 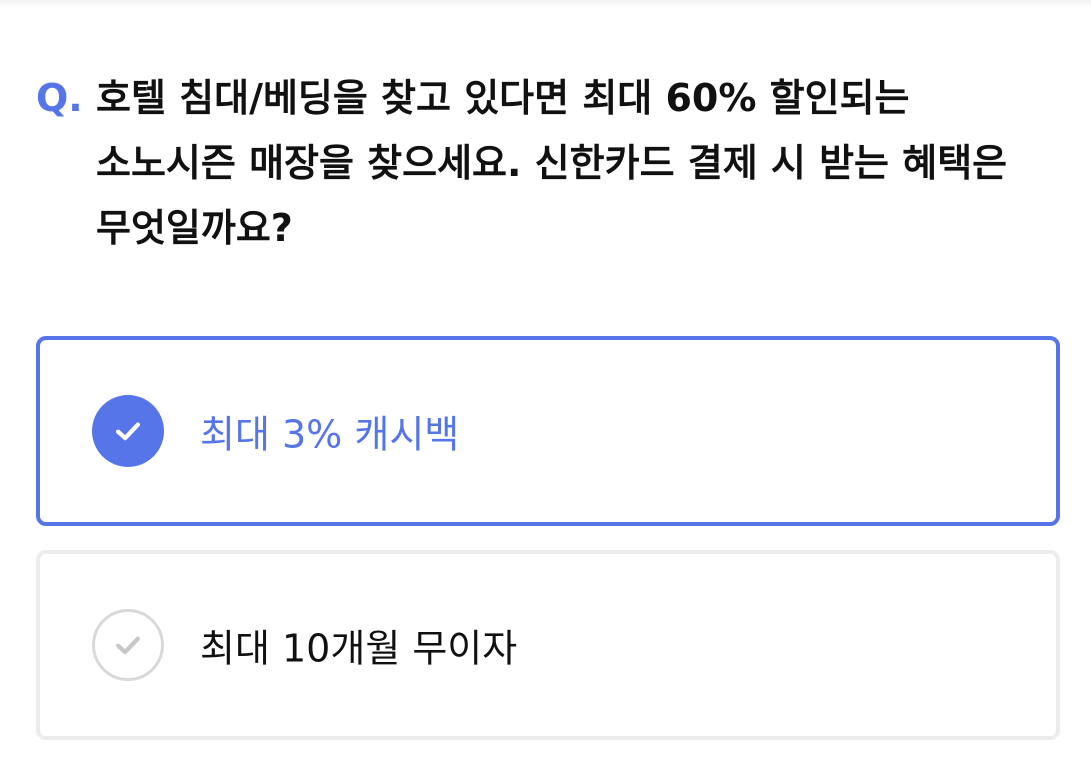 What do you see at coordinates (128, 431) in the screenshot?
I see `check-circle-filled-icon` at bounding box center [128, 431].